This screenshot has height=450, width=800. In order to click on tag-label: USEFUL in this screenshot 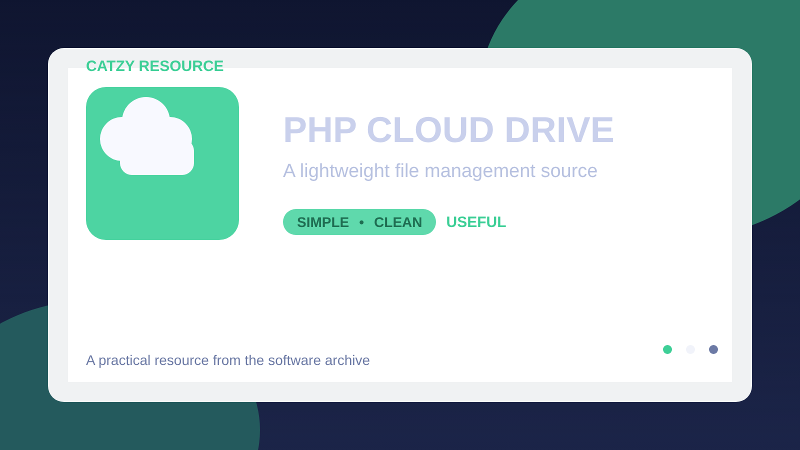, I will do `click(476, 222)`.